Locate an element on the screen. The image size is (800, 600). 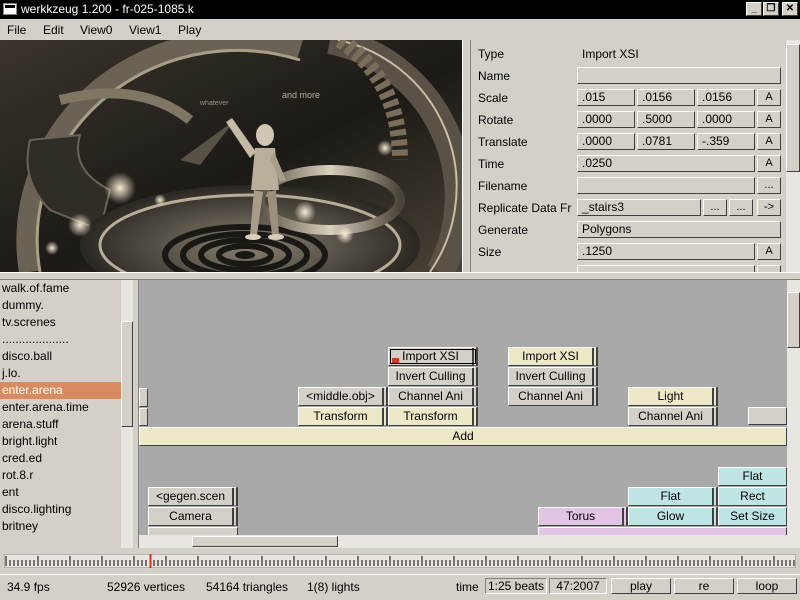
beat-time-field: 1:25 beats is located at coordinates (516, 586).